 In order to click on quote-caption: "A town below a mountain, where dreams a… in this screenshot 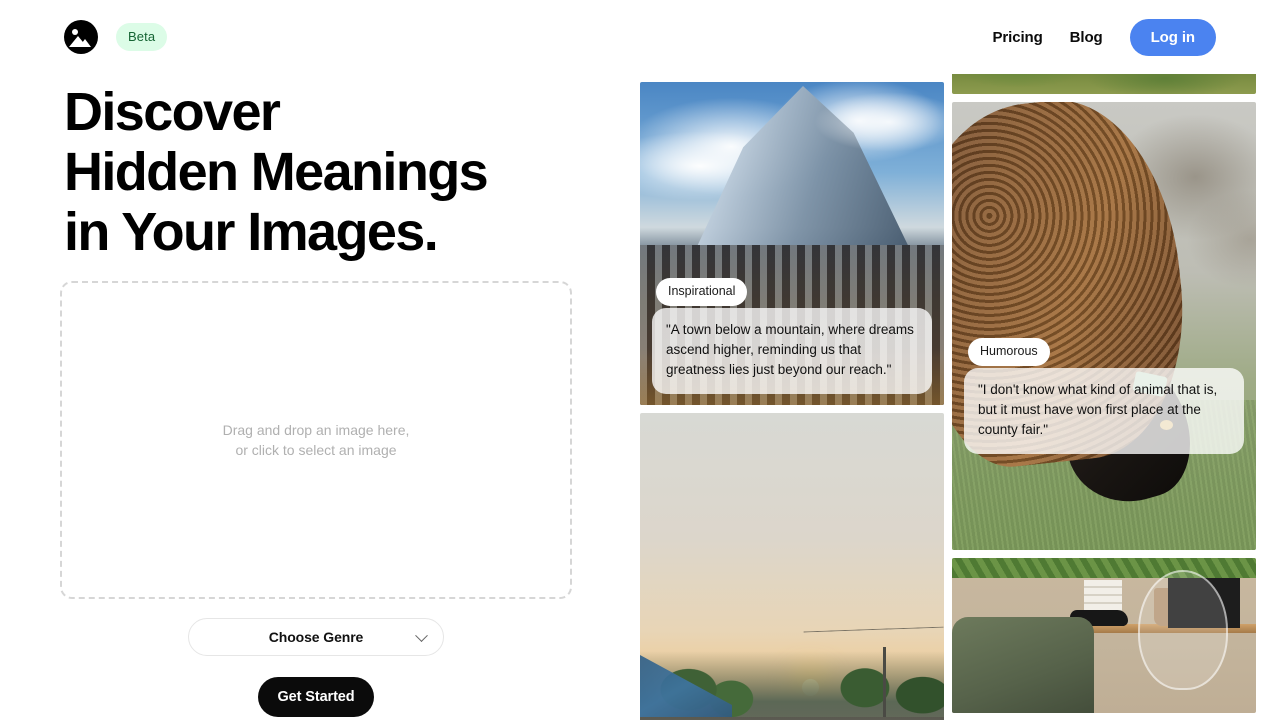, I will do `click(792, 351)`.